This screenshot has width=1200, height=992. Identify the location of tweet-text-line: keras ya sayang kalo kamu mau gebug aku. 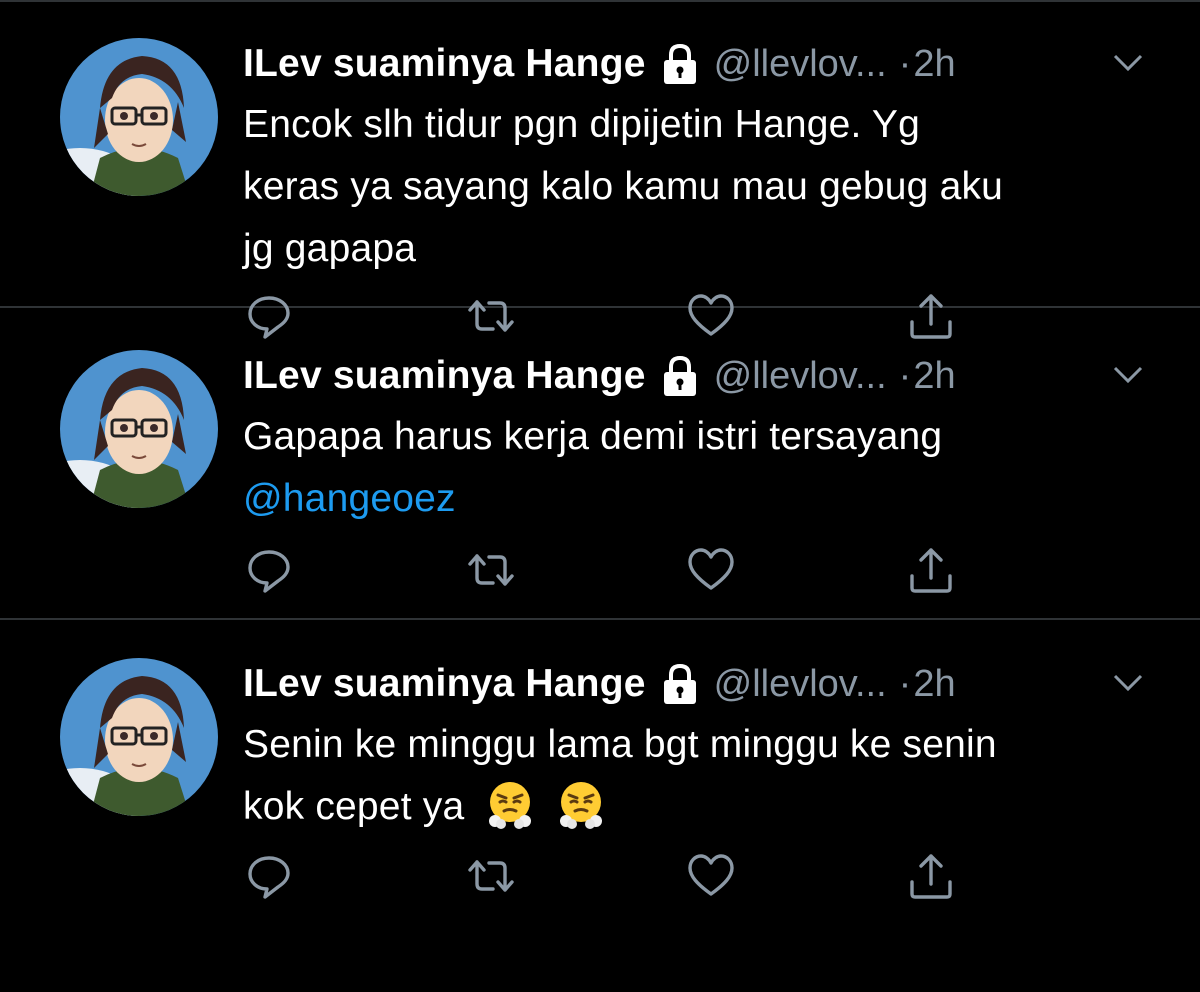
(623, 186).